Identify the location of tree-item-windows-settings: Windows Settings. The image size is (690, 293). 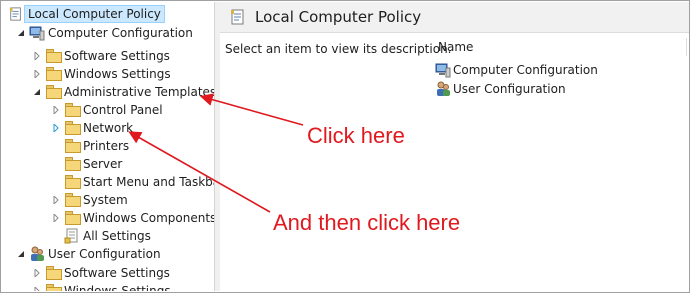
(103, 73).